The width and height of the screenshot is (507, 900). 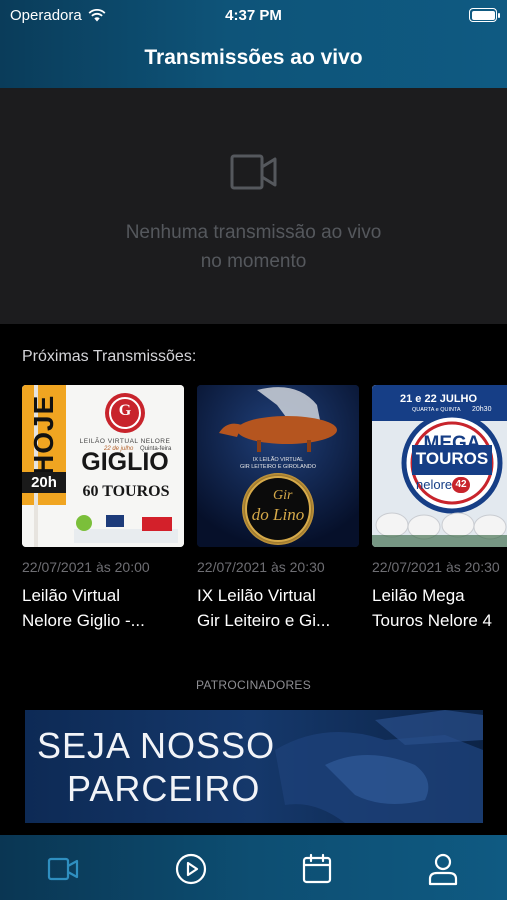 I want to click on badge-time: 20h, so click(x=44, y=482).